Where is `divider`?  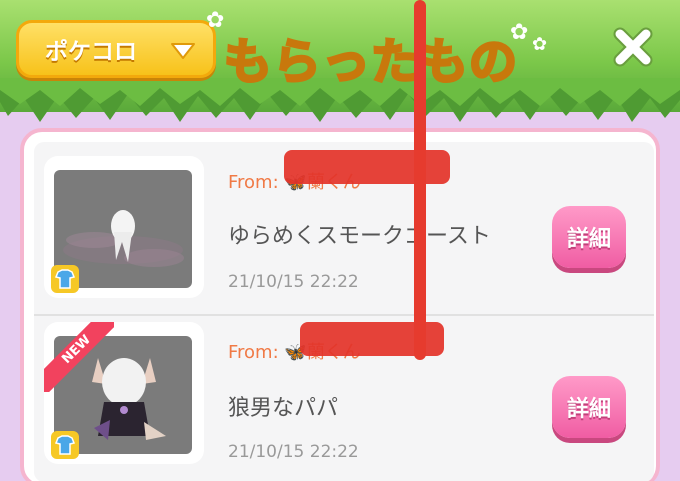
divider is located at coordinates (344, 315).